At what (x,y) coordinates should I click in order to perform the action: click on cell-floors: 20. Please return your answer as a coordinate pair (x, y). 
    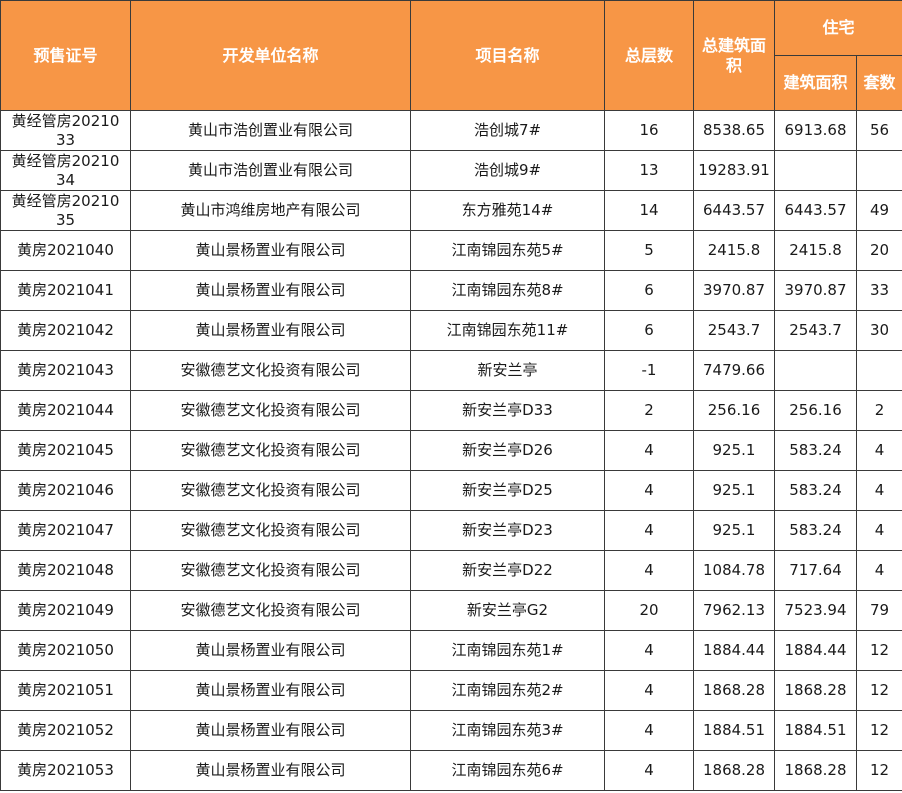
    Looking at the image, I should click on (649, 610).